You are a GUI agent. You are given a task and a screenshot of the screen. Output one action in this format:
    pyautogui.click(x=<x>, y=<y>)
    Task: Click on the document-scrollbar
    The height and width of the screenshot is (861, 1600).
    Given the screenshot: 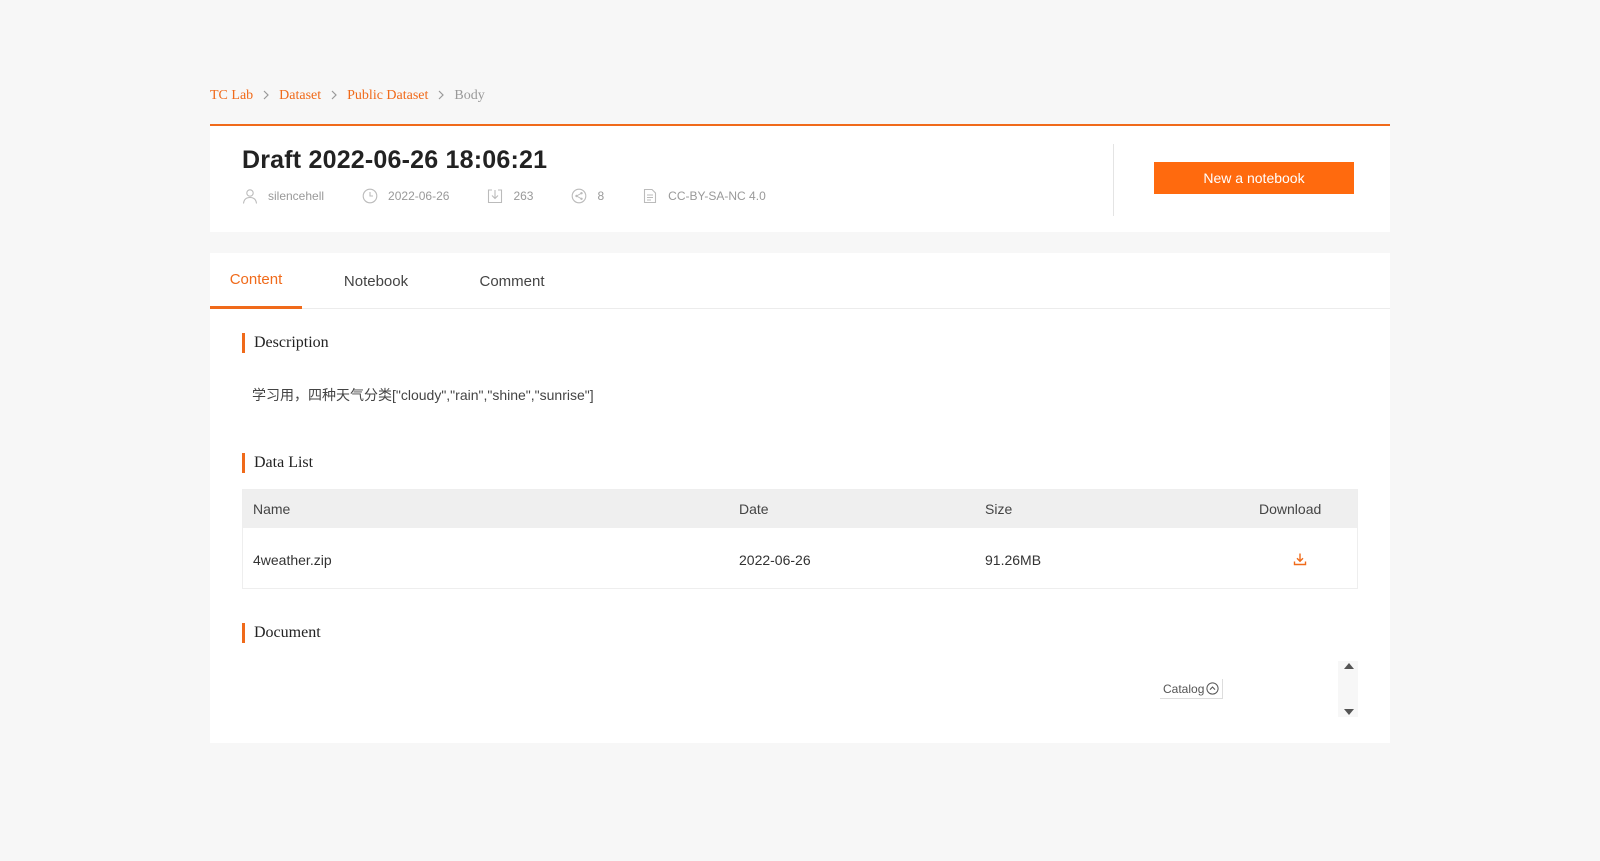 What is the action you would take?
    pyautogui.click(x=1348, y=689)
    